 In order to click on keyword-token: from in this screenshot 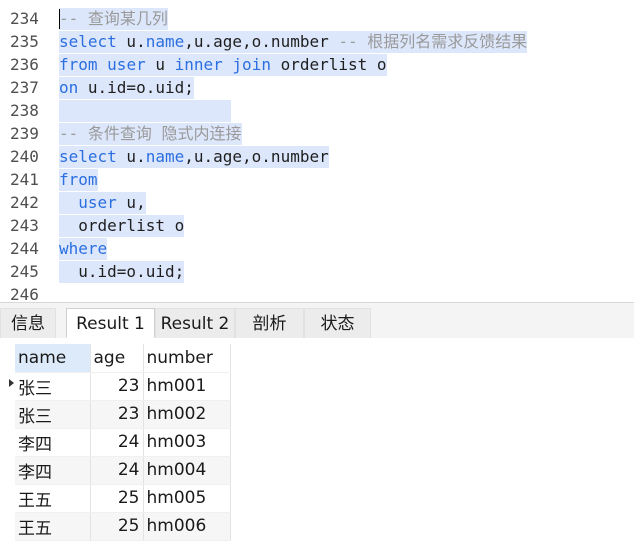, I will do `click(78, 179)`.